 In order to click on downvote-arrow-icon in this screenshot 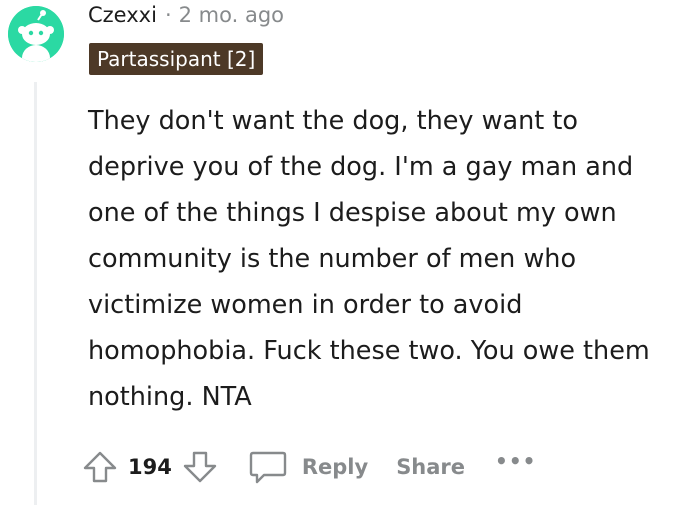, I will do `click(200, 467)`.